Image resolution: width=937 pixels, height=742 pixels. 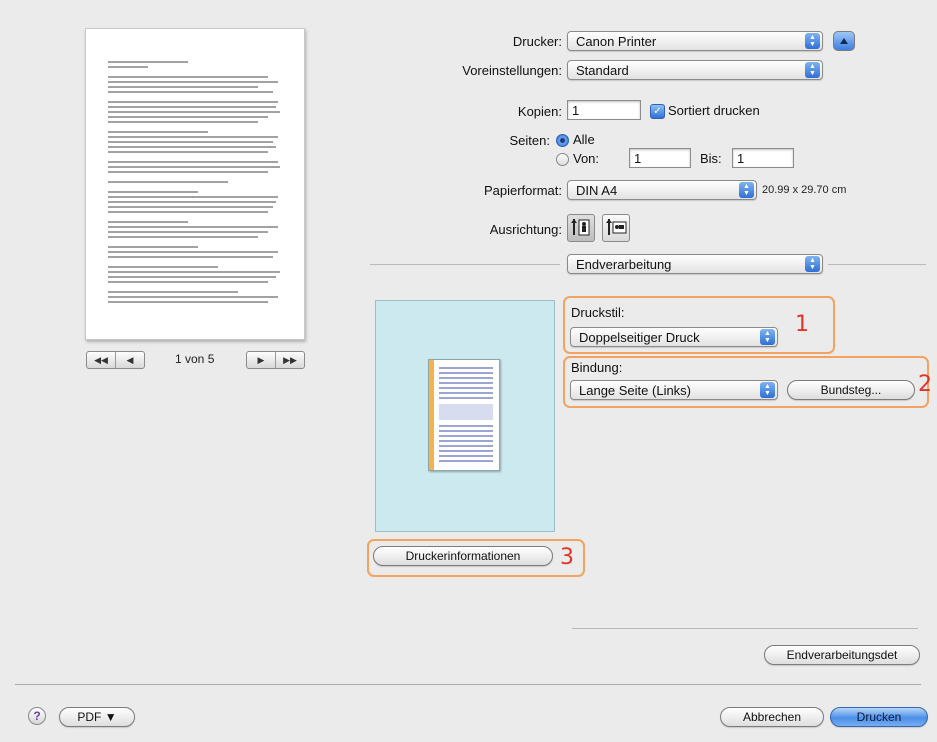 I want to click on orientation-label: Ausrichtung:, so click(x=525, y=229).